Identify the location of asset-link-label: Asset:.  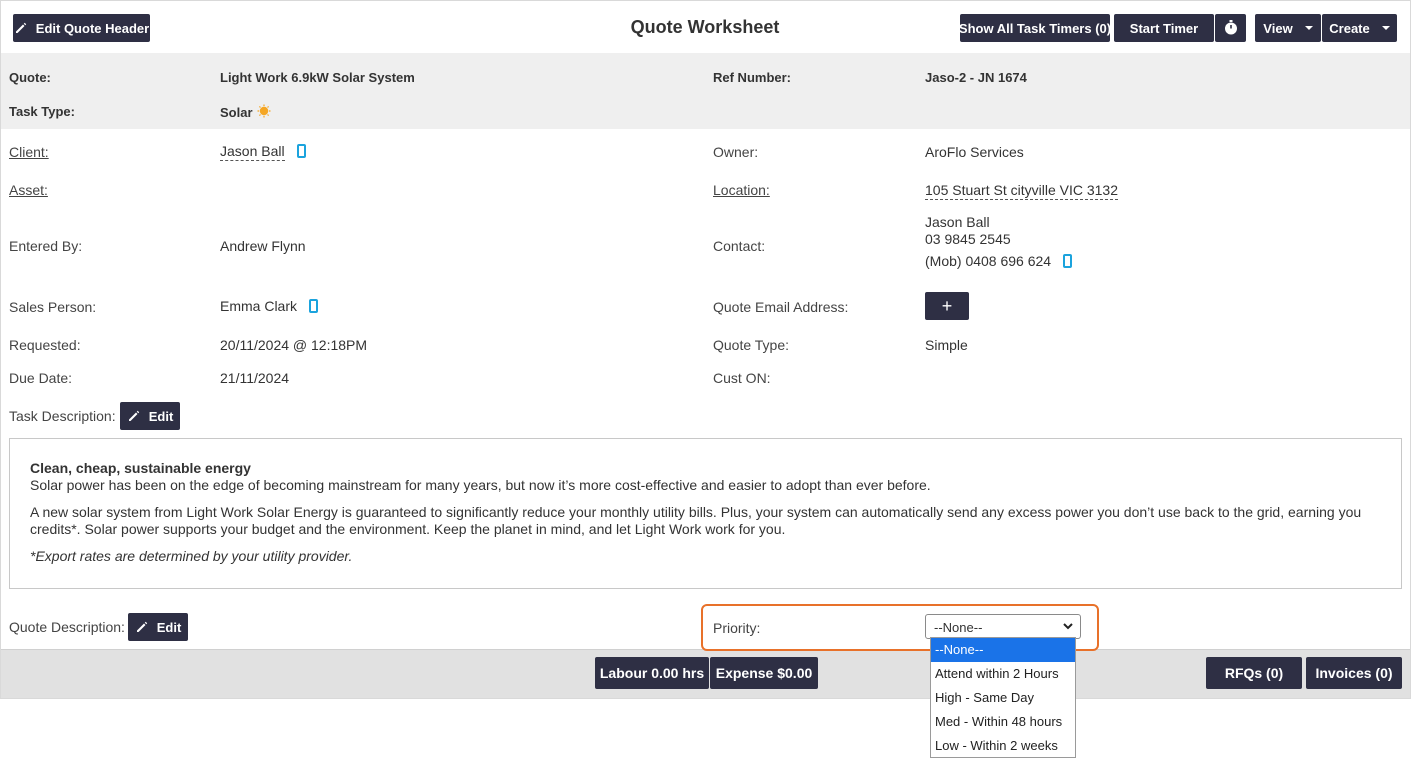
(28, 190).